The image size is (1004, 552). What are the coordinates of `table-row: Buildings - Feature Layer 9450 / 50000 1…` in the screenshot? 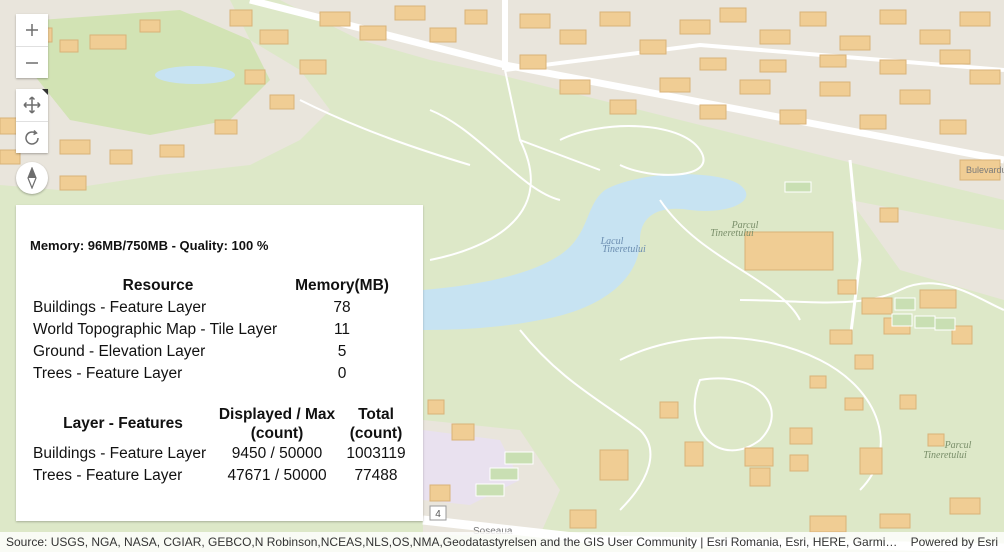 It's located at (222, 454).